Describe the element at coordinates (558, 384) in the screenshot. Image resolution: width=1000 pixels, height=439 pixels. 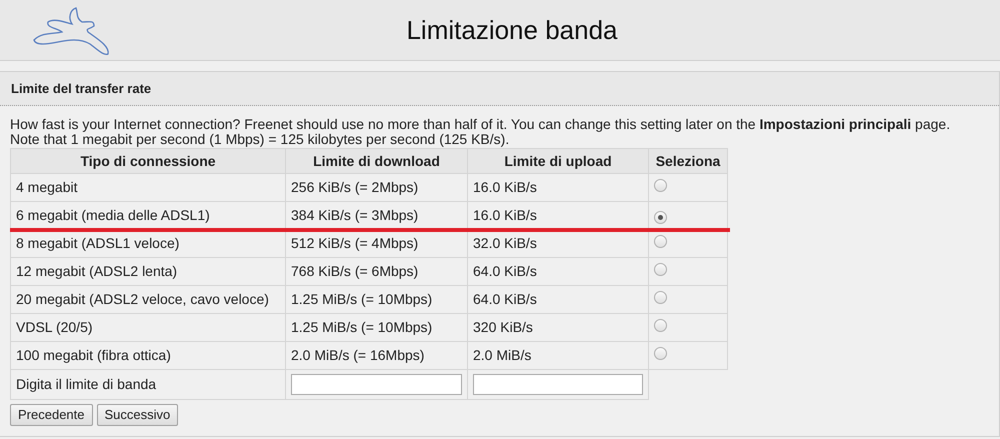
I see `upload-limit-field` at that location.